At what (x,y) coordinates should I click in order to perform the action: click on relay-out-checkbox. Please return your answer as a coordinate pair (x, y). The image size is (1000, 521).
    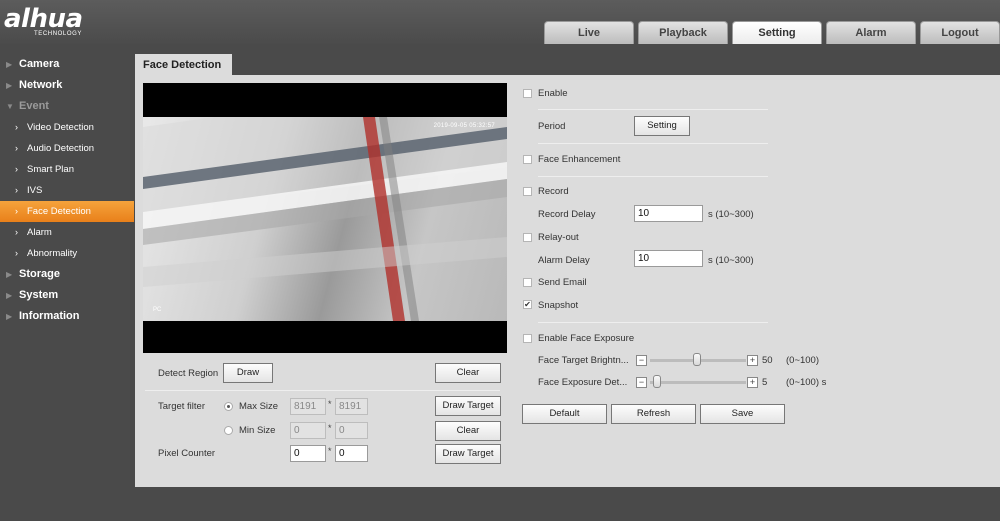
    Looking at the image, I should click on (527, 237).